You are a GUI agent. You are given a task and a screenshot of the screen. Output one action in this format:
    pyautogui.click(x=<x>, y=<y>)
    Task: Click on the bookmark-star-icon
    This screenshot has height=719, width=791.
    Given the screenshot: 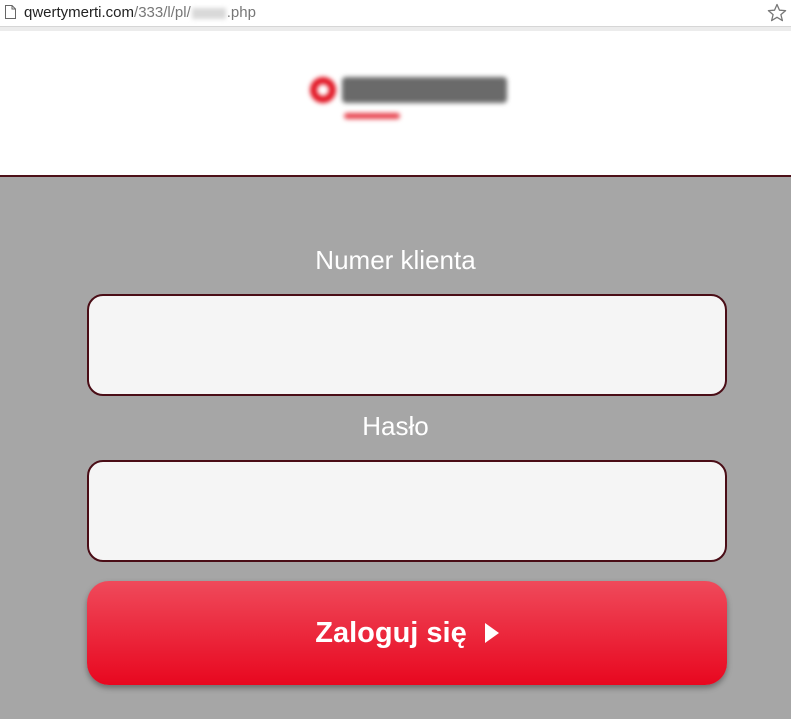 What is the action you would take?
    pyautogui.click(x=777, y=13)
    